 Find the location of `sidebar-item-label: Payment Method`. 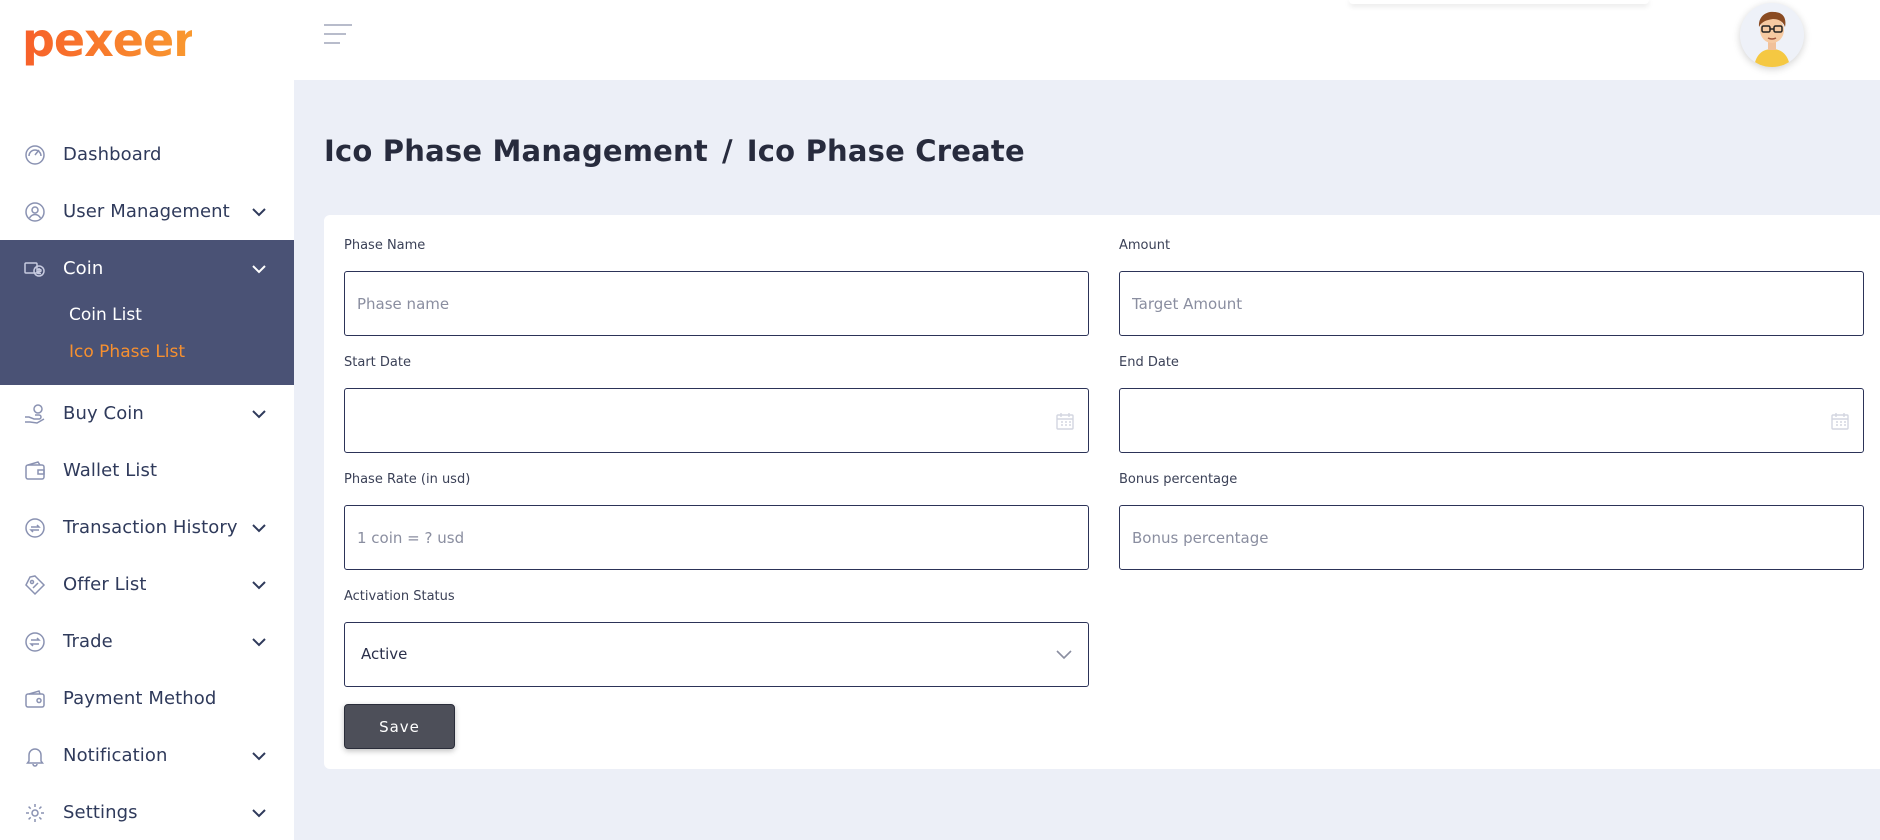

sidebar-item-label: Payment Method is located at coordinates (140, 698).